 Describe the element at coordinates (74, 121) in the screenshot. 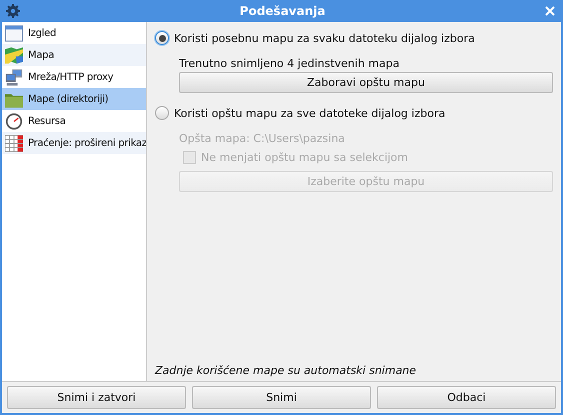

I see `sidebar-item: Resursa` at that location.